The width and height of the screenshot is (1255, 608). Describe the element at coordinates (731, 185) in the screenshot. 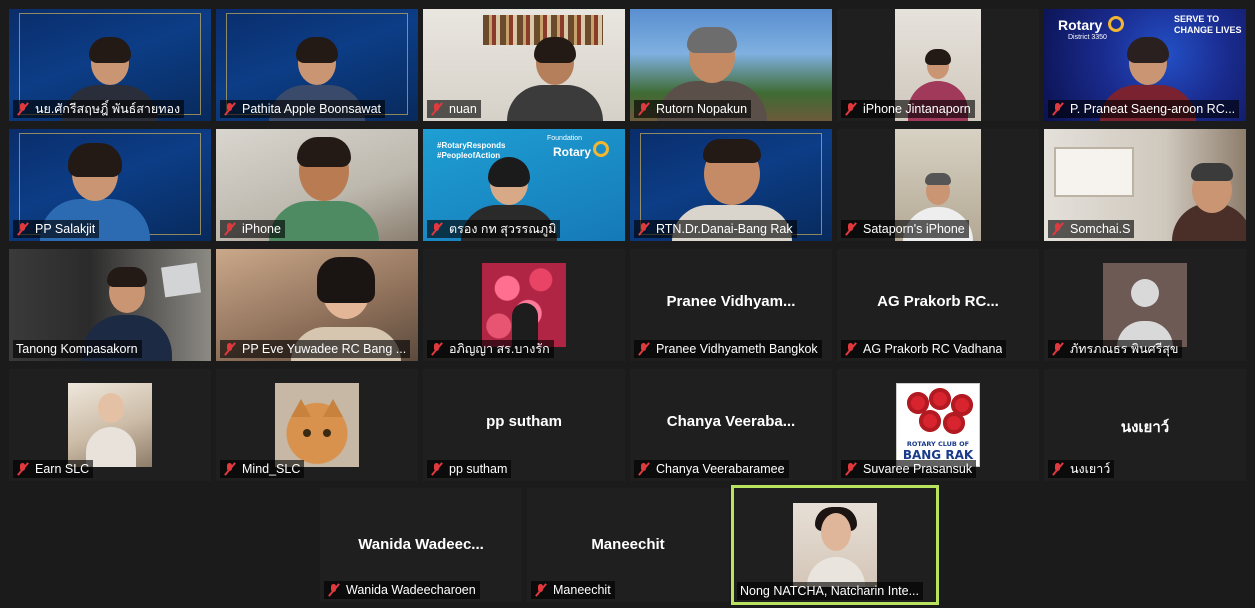

I see `participant-tile: RTN.Dr.Danai-Bang Rak` at that location.